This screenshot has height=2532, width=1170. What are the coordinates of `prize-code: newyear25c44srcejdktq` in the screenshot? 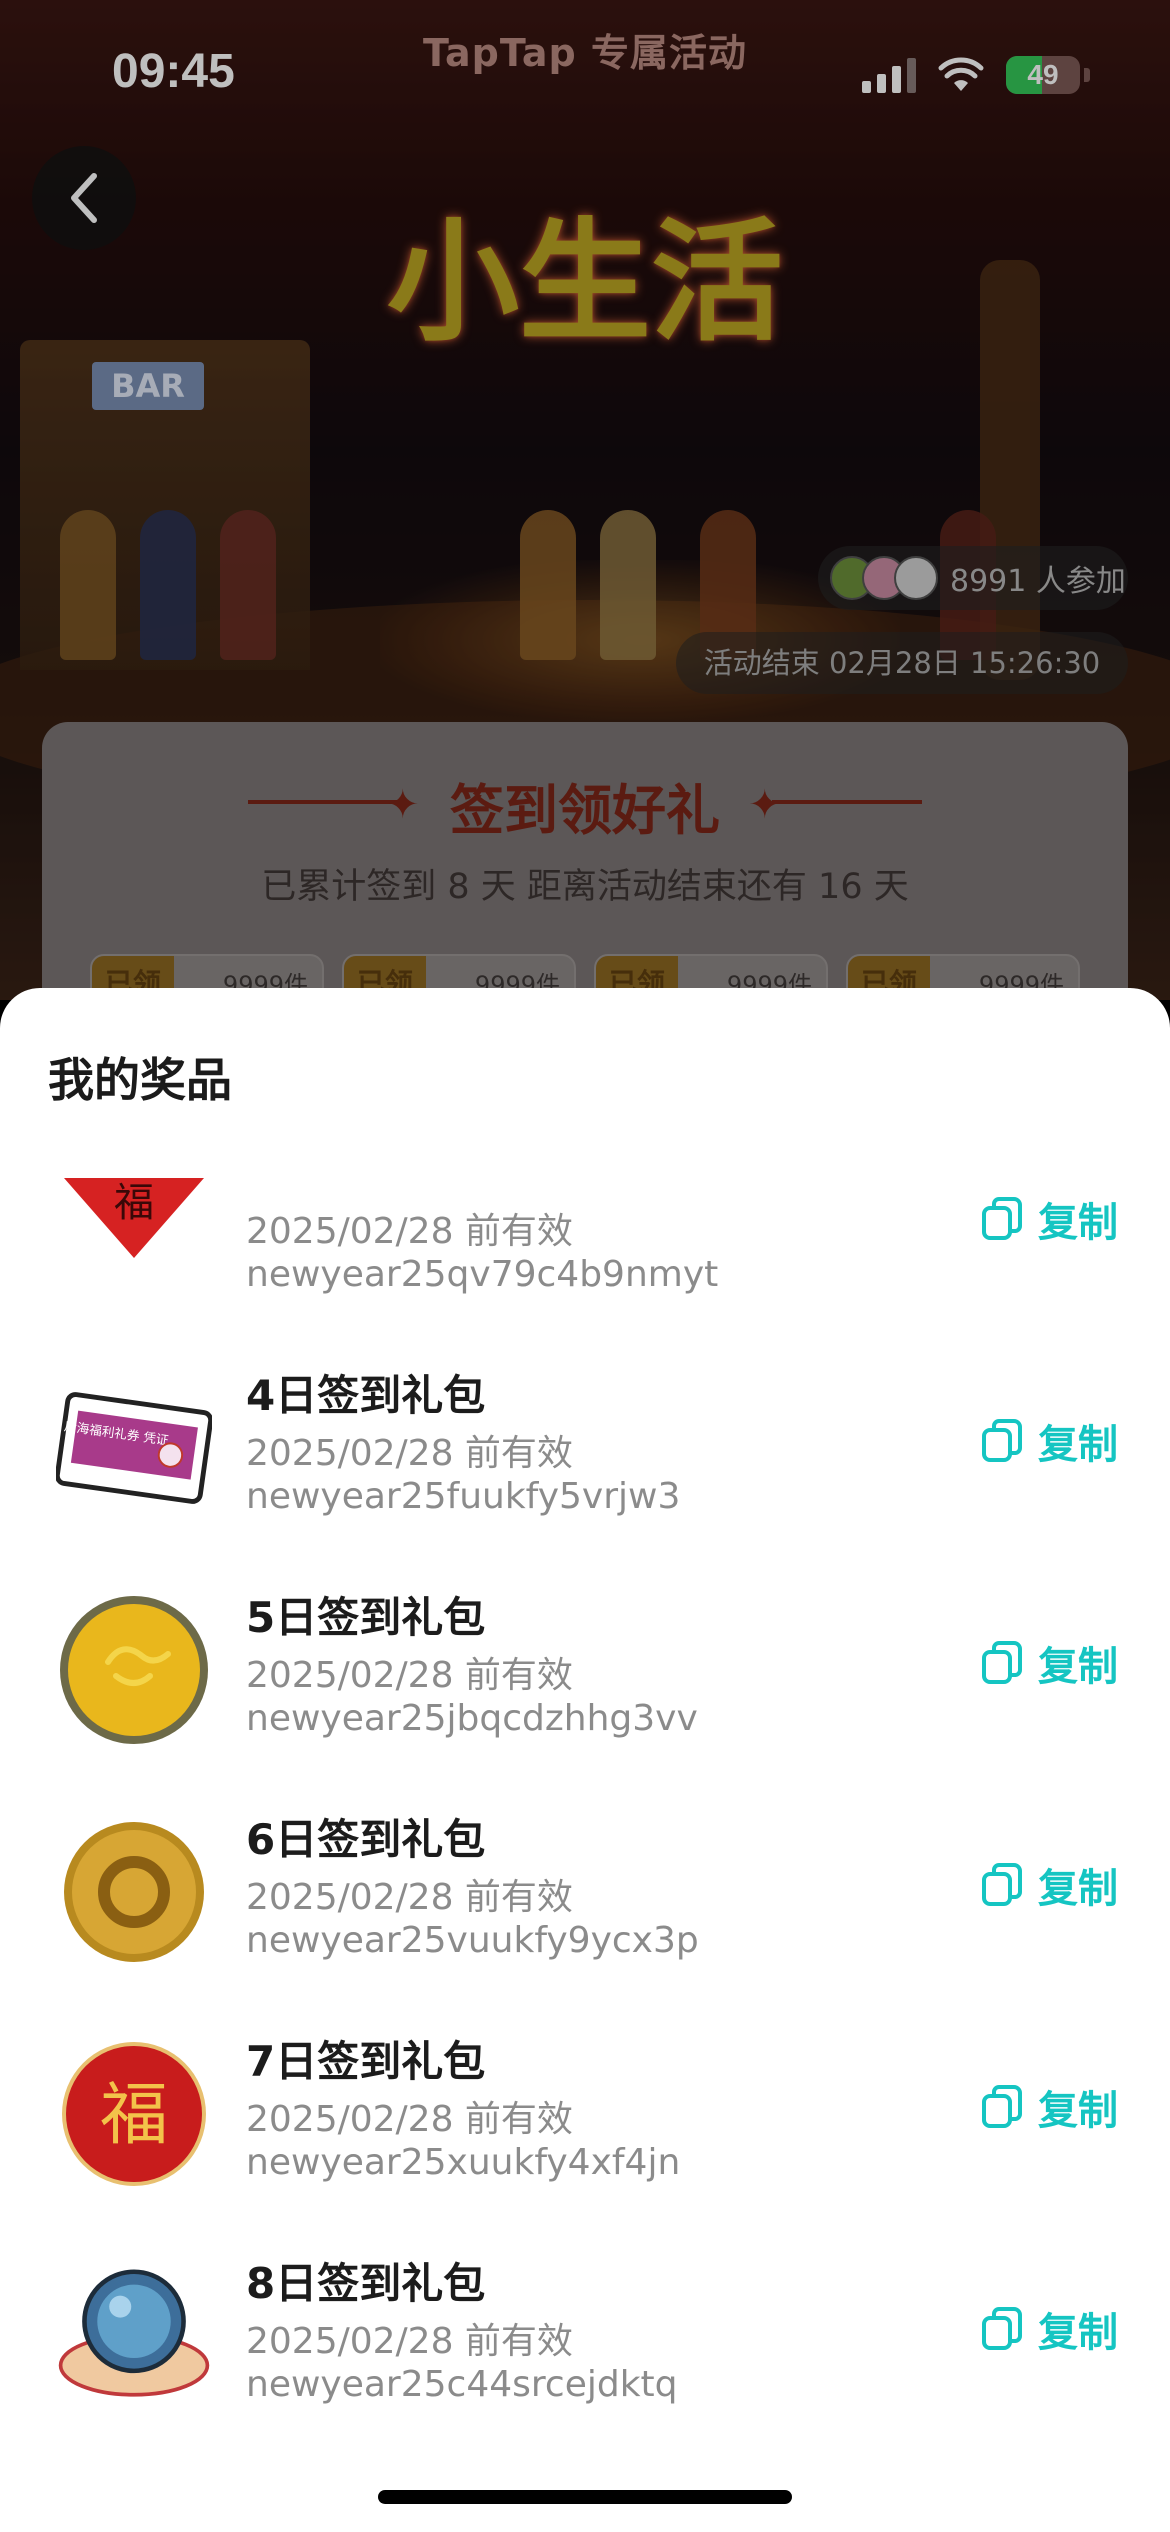 It's located at (462, 2384).